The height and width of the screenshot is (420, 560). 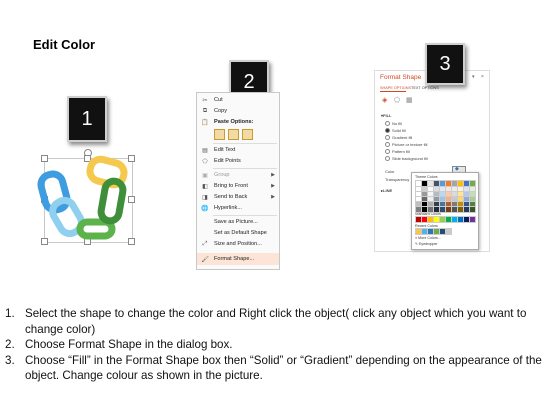 I want to click on fill-option-slide-background: Slide background fill, so click(x=406, y=158).